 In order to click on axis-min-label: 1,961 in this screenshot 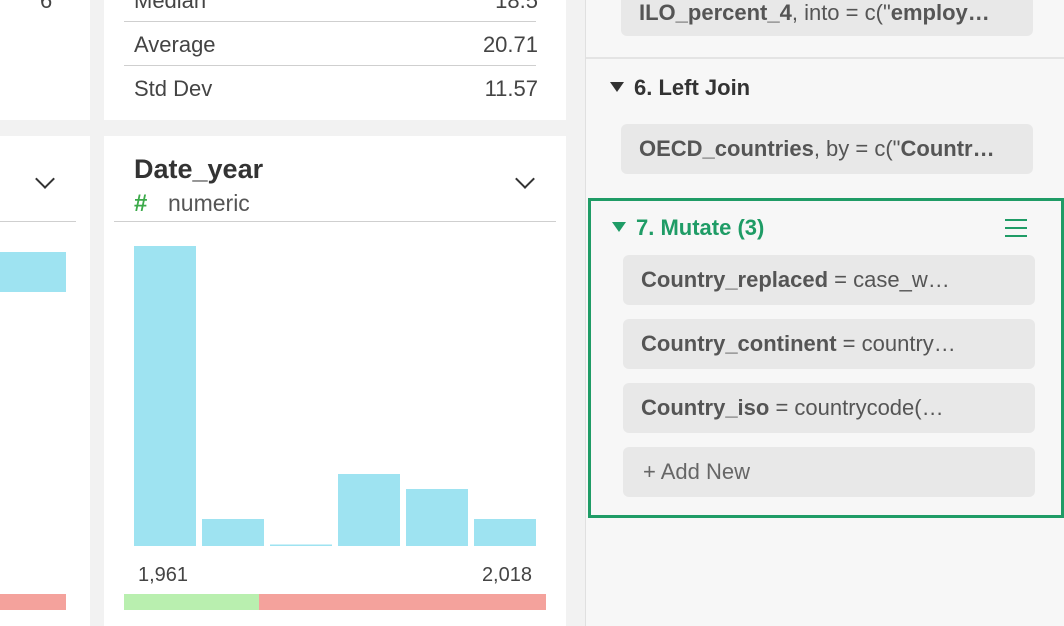, I will do `click(163, 575)`.